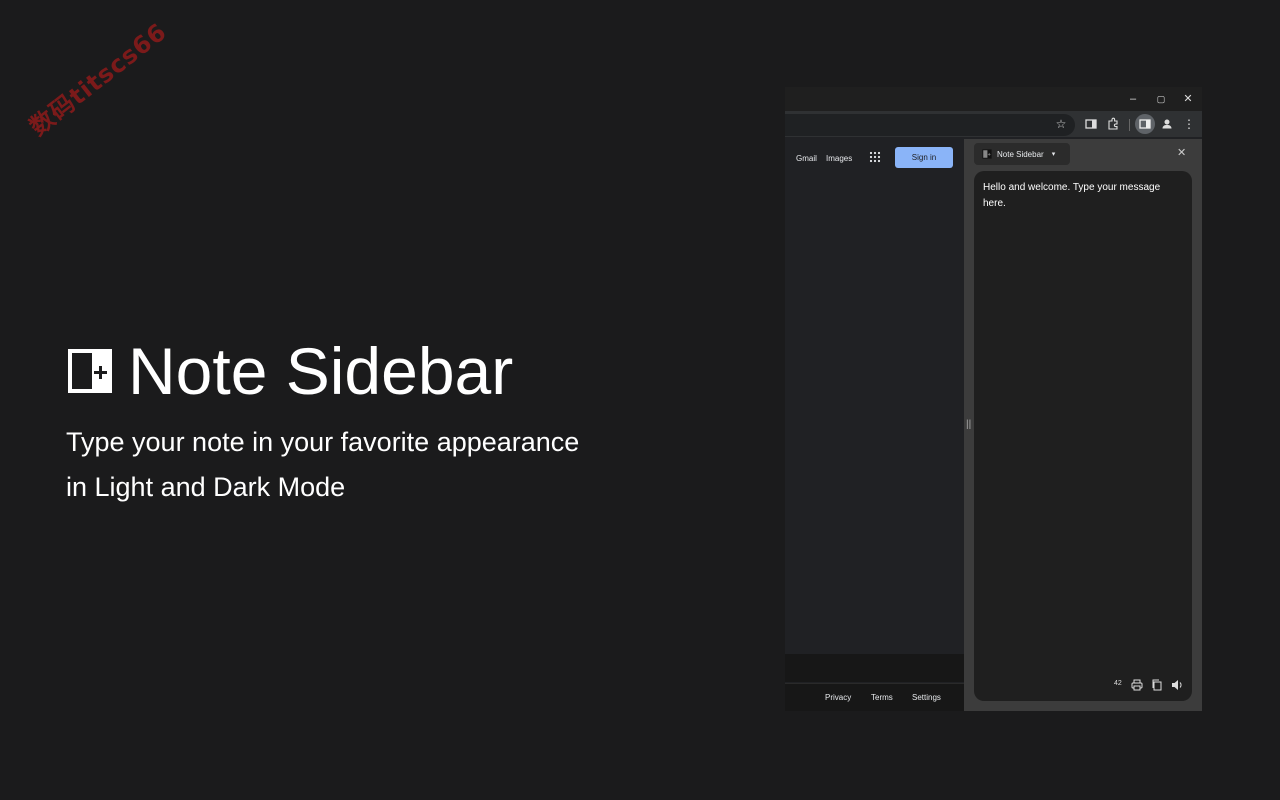 The height and width of the screenshot is (800, 1280). I want to click on minimize-button: –, so click(1133, 99).